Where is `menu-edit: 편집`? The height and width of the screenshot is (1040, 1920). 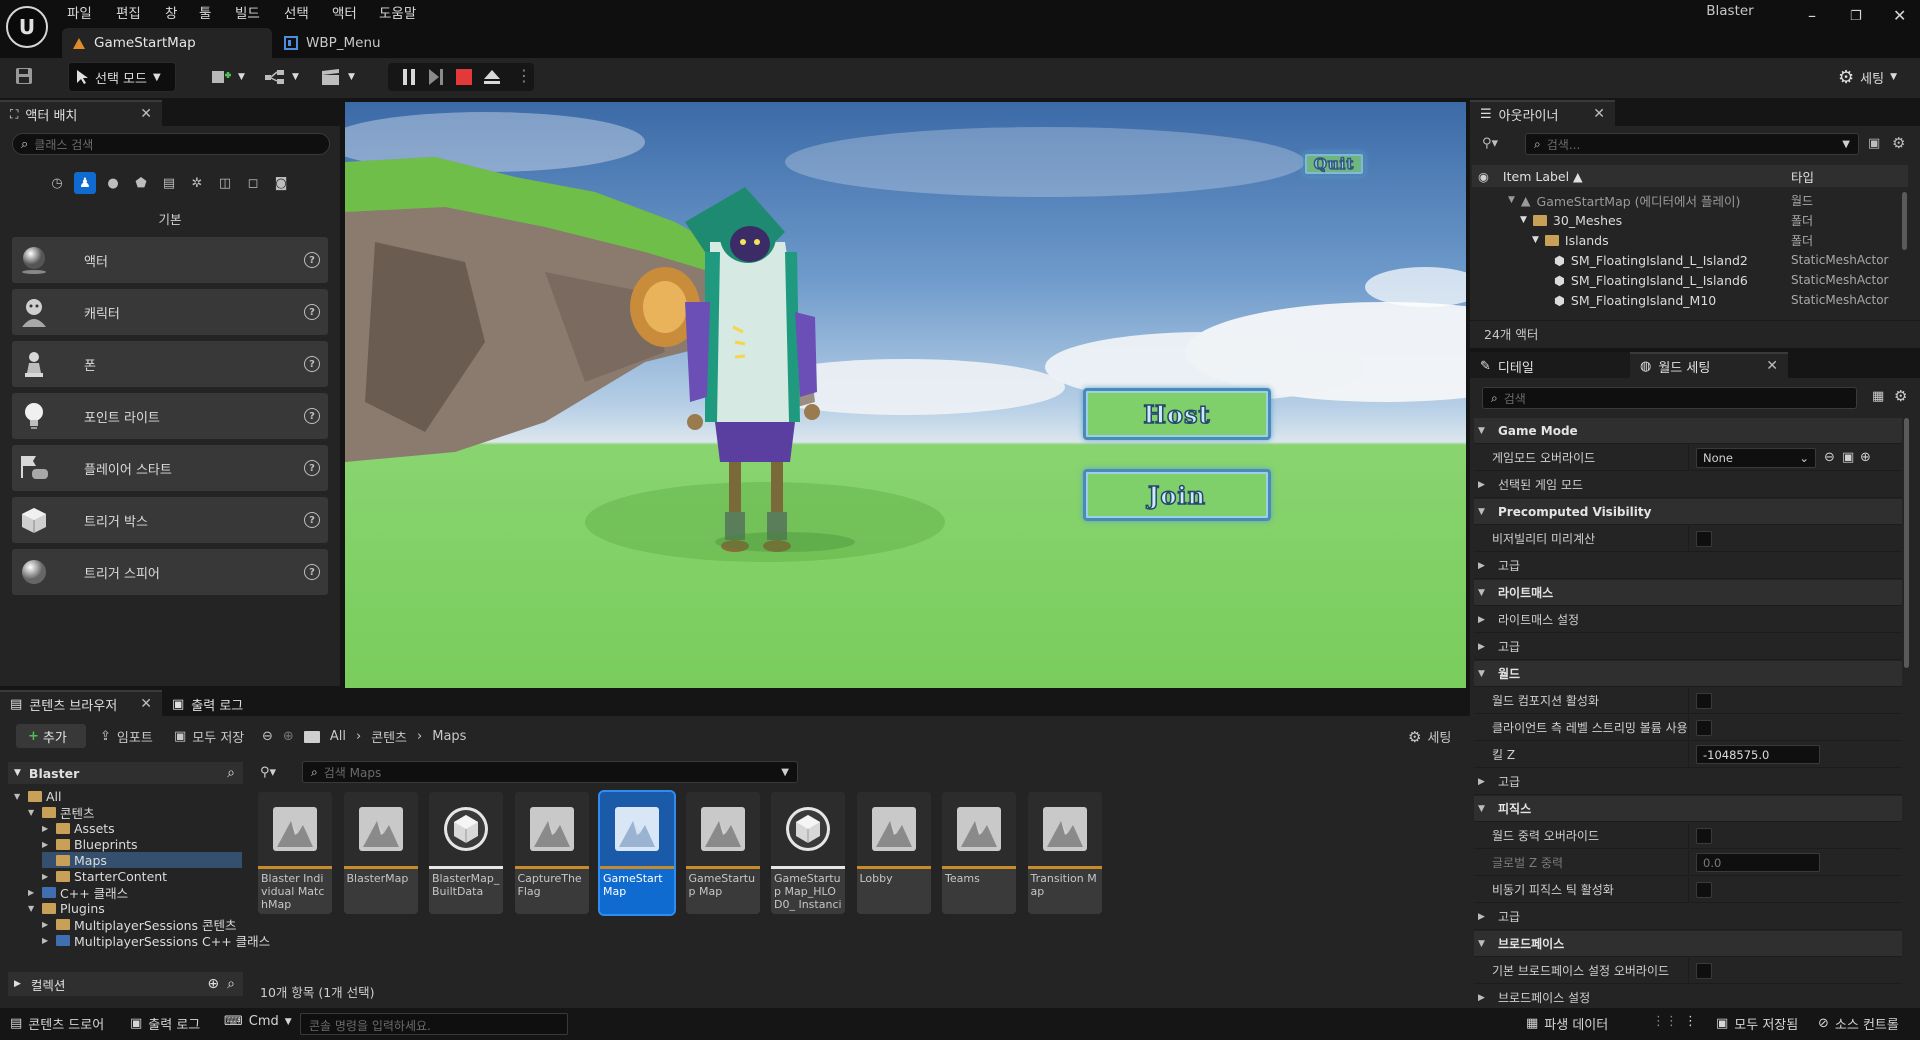
menu-edit: 편집 is located at coordinates (128, 12).